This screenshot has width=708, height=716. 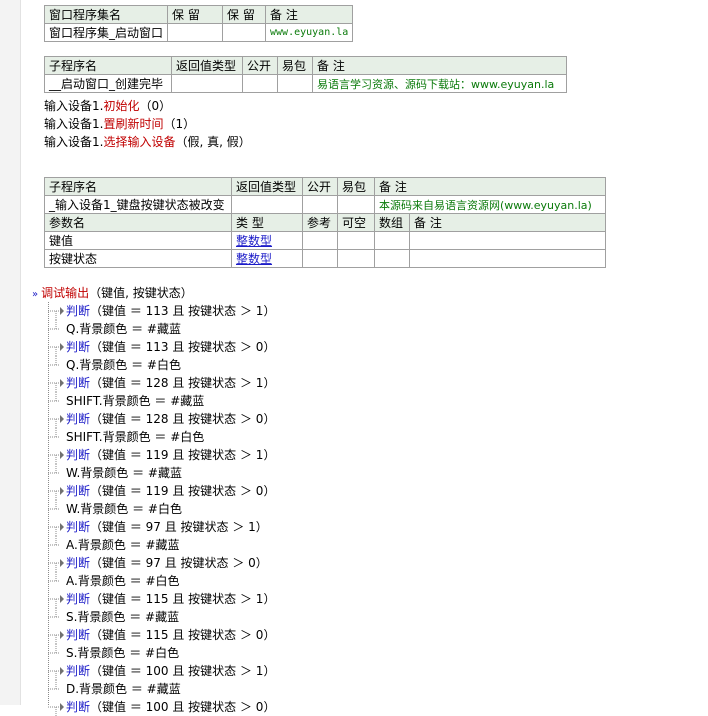 What do you see at coordinates (133, 124) in the screenshot?
I see `method-call: 置刷新时间` at bounding box center [133, 124].